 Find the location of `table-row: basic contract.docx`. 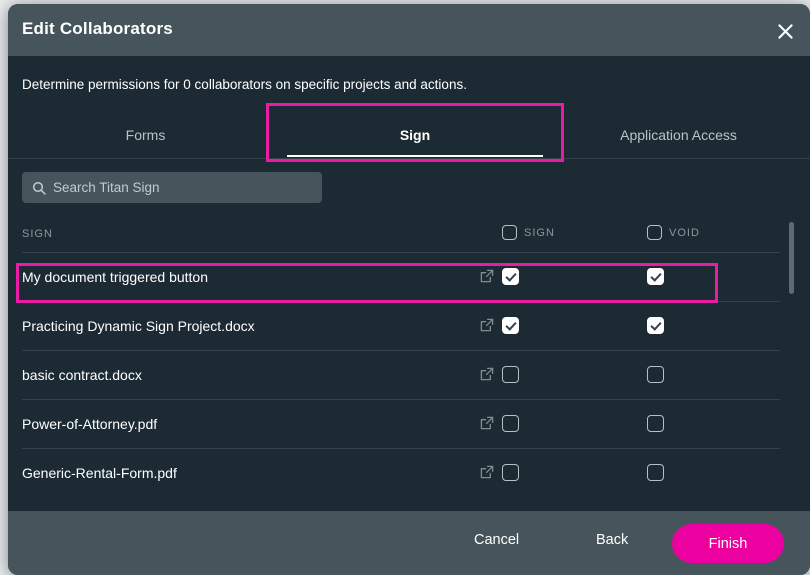

table-row: basic contract.docx is located at coordinates (409, 375).